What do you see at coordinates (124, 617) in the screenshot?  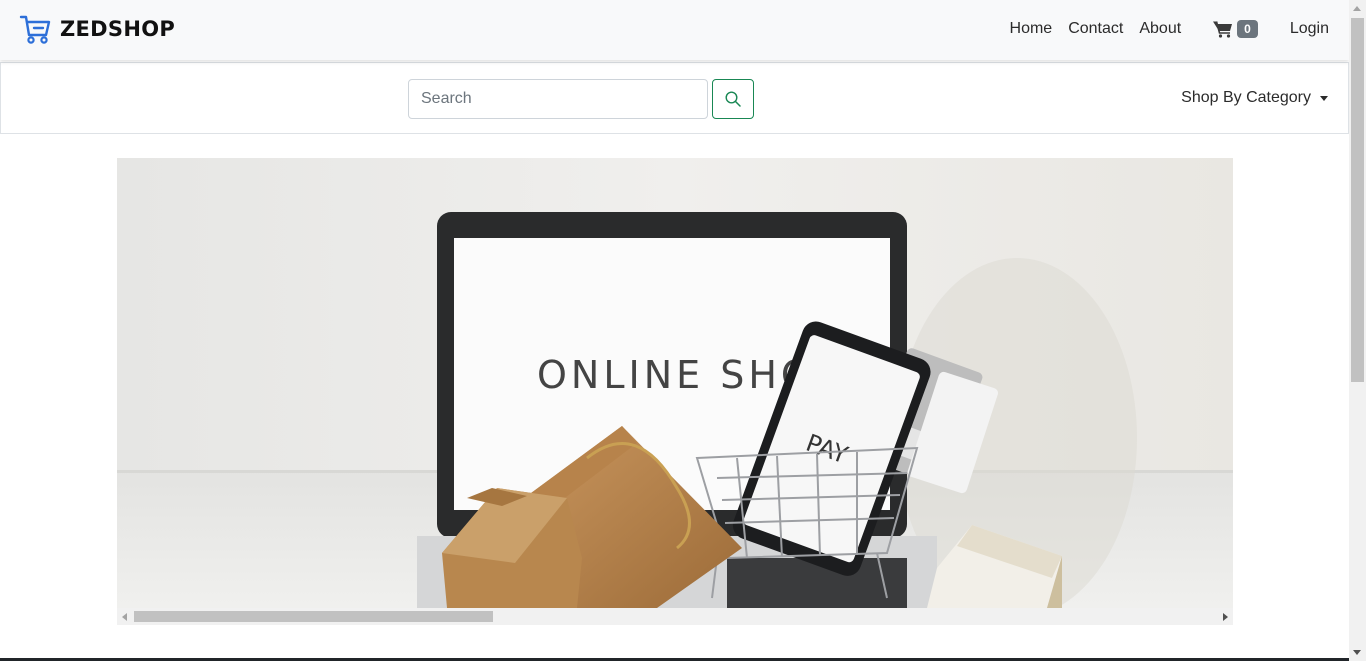 I see `scroll-left-arrow-icon` at bounding box center [124, 617].